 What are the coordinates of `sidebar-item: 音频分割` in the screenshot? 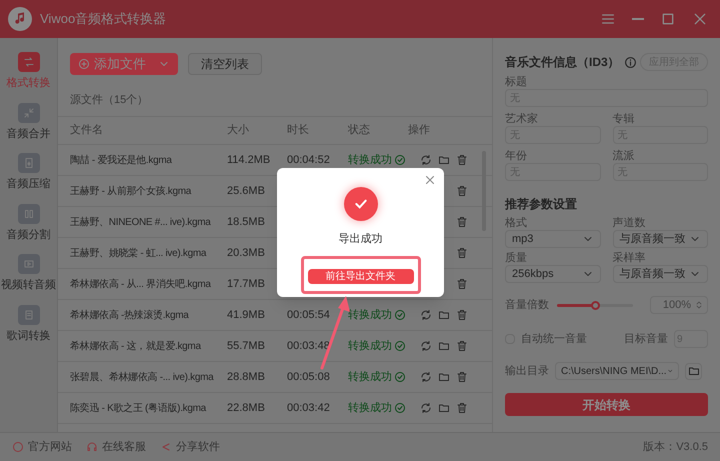 It's located at (28, 223).